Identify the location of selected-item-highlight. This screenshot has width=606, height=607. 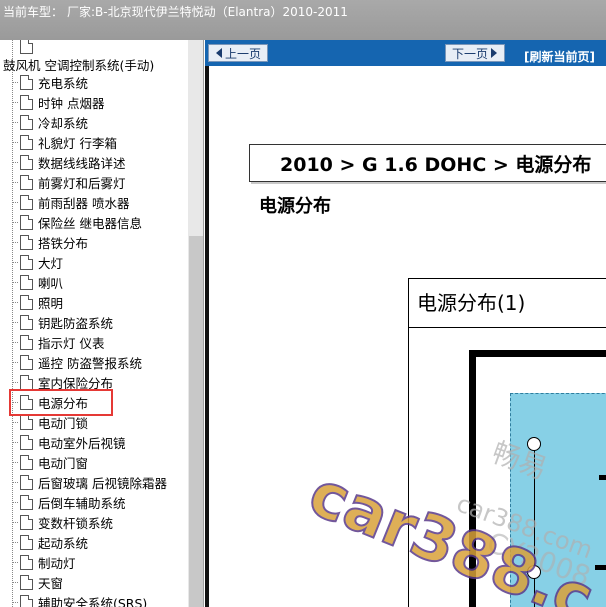
(61, 402).